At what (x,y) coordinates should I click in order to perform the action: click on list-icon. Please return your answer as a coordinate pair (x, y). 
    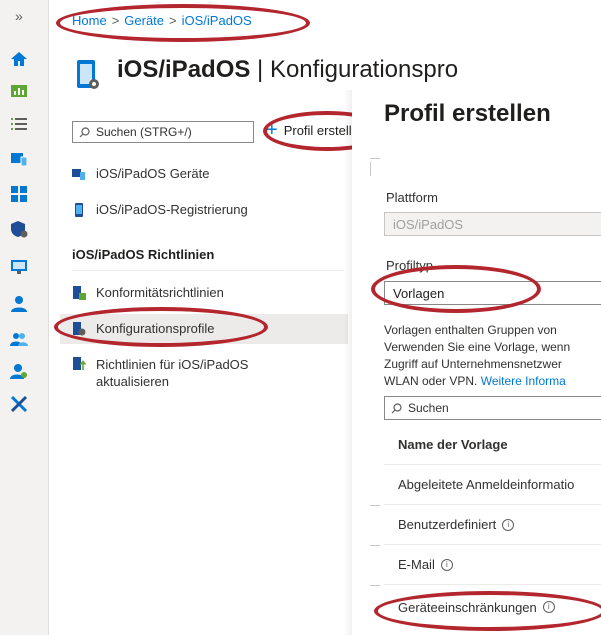
    Looking at the image, I should click on (19, 124).